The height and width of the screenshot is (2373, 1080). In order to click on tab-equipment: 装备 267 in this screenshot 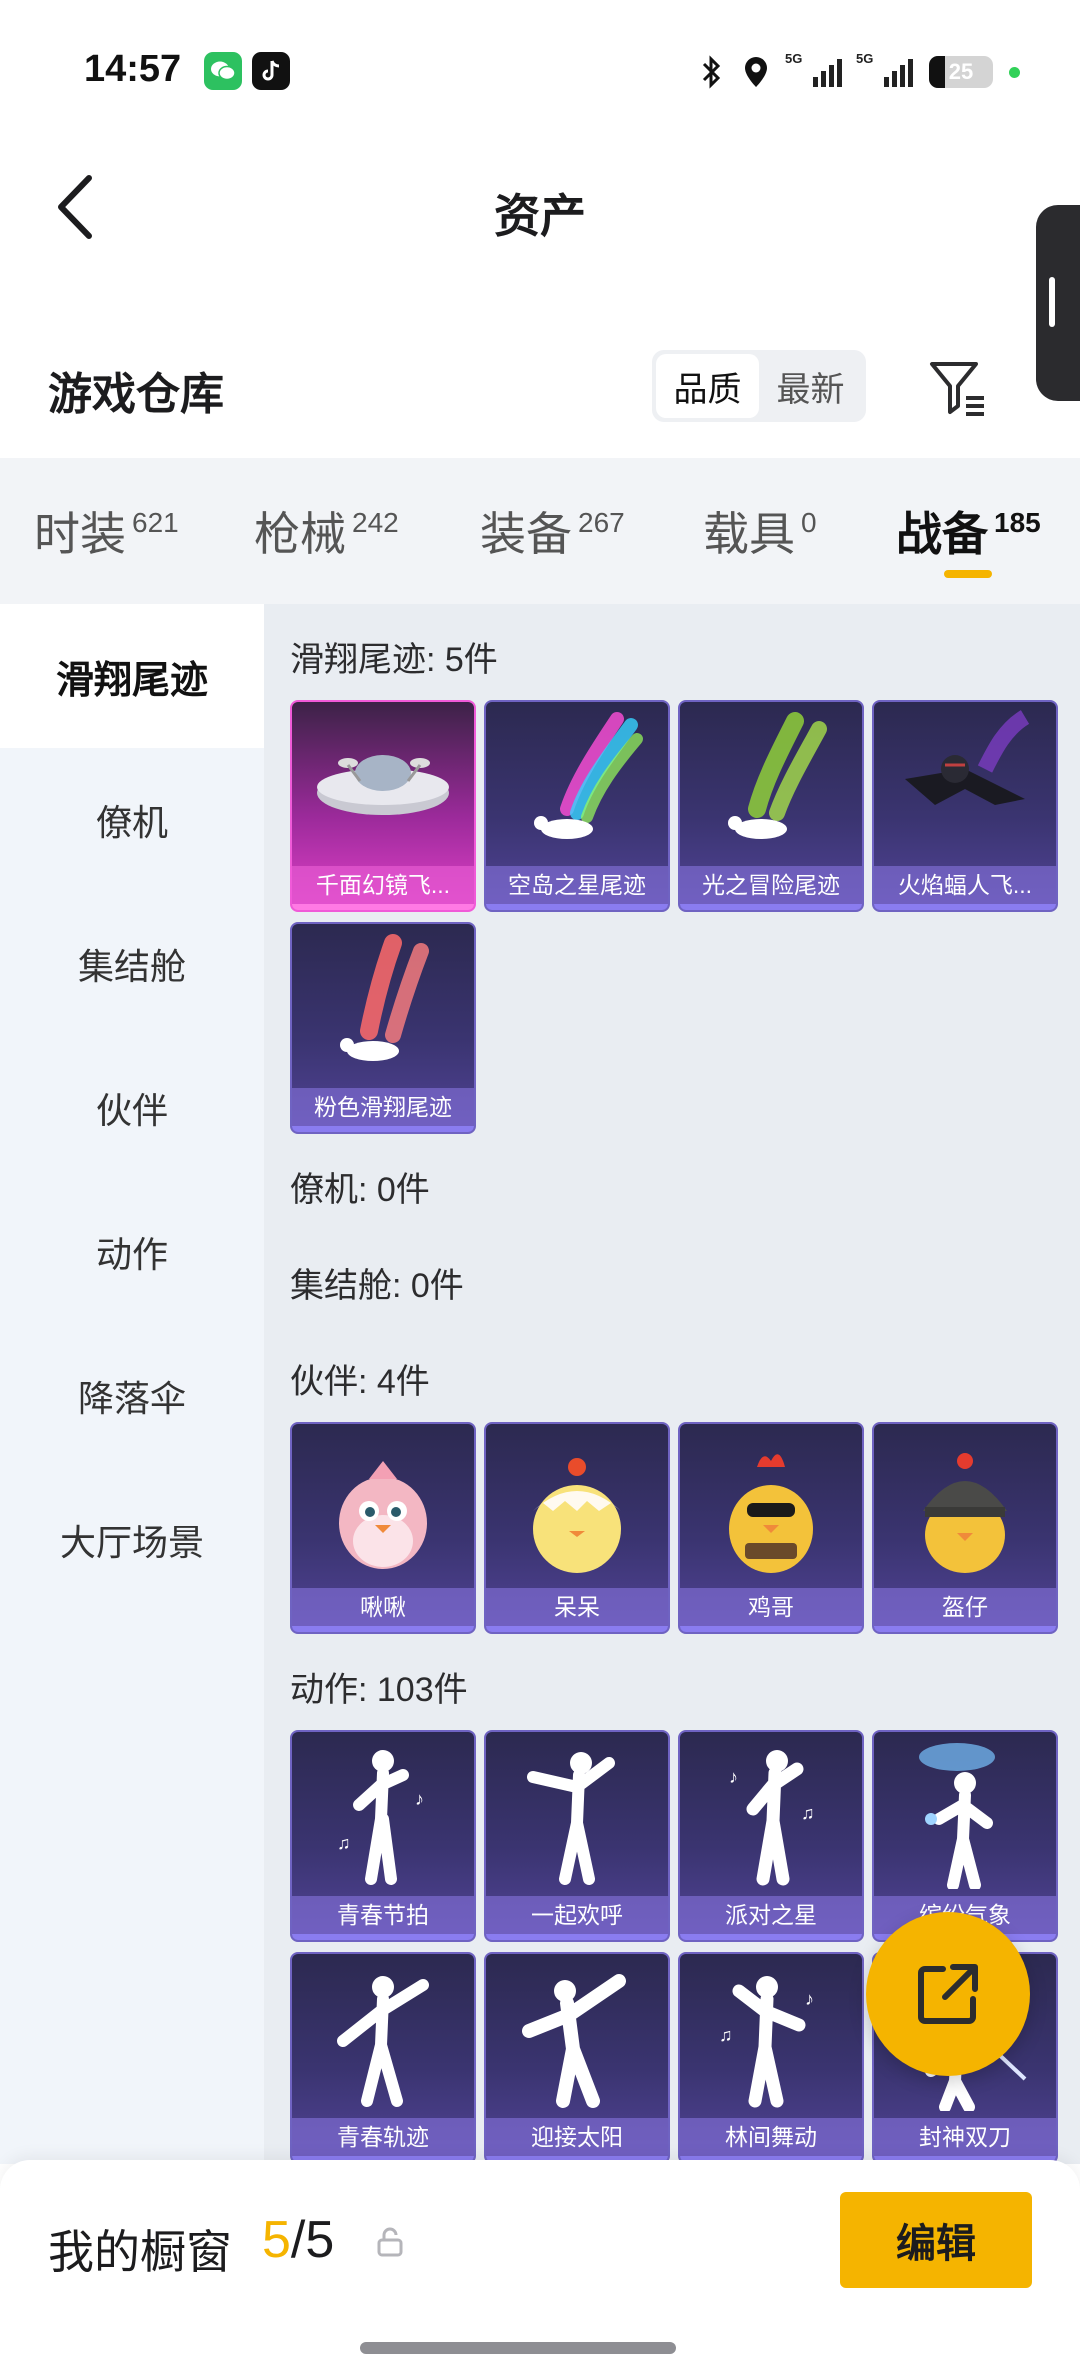, I will do `click(552, 531)`.